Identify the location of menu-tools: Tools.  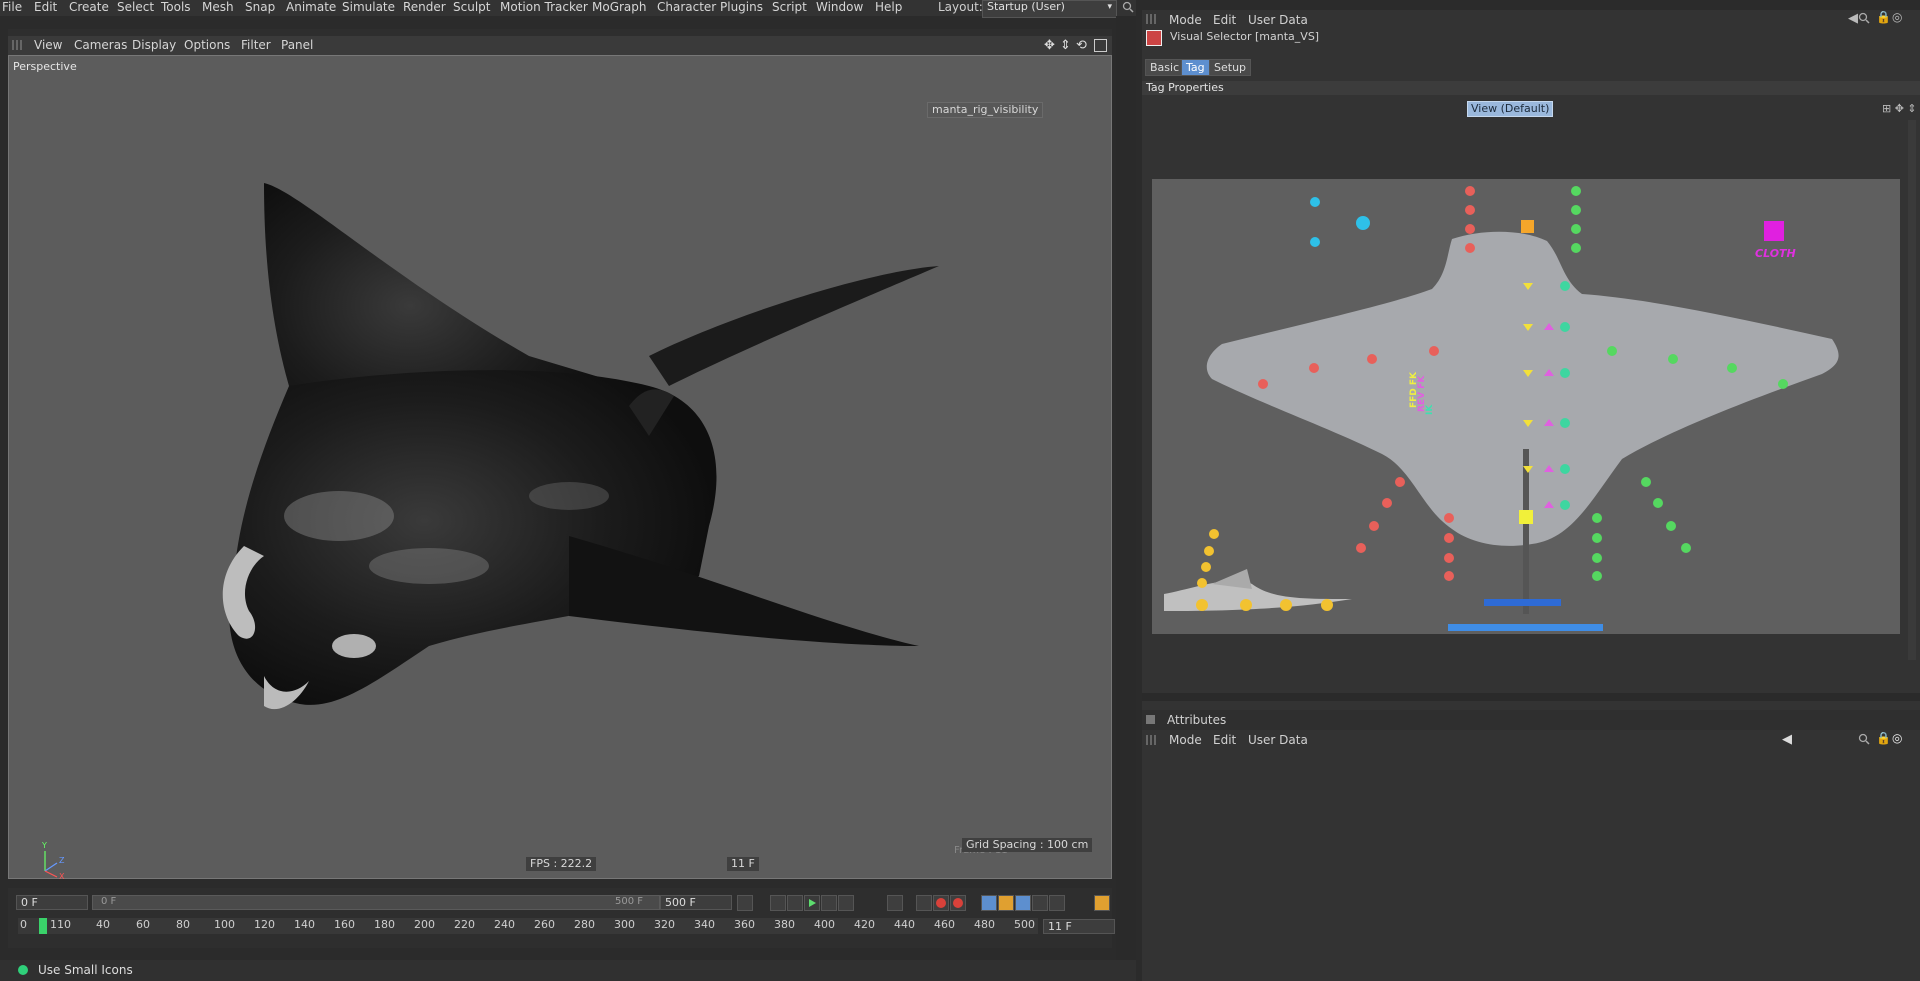
(176, 8).